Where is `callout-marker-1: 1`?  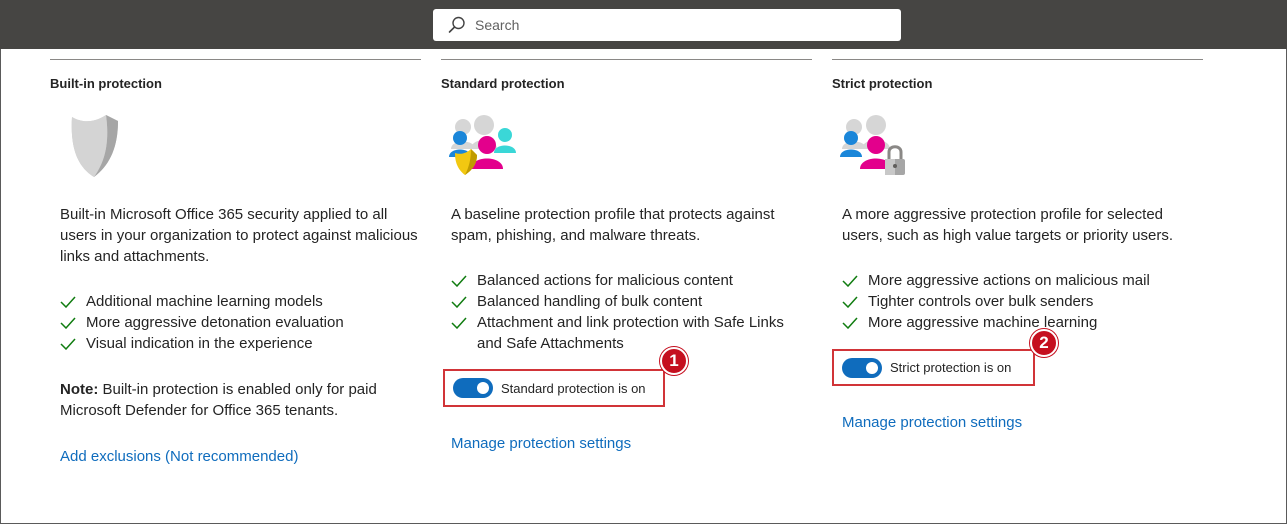 callout-marker-1: 1 is located at coordinates (674, 361).